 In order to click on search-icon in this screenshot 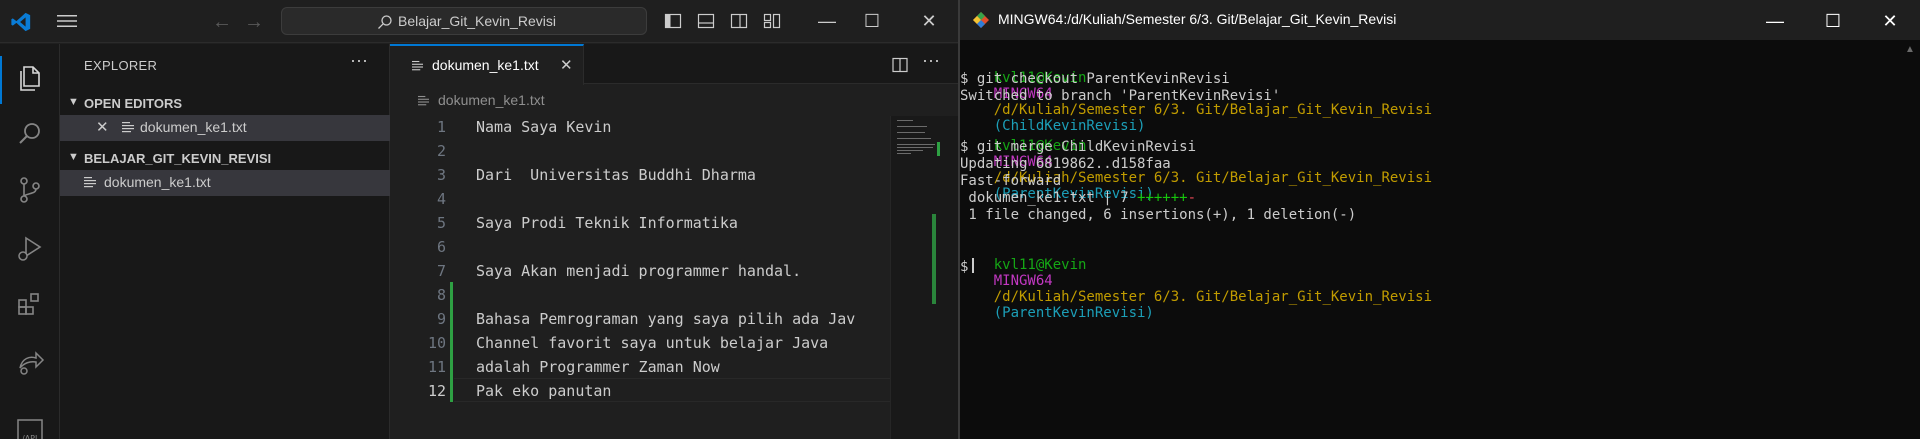, I will do `click(385, 22)`.